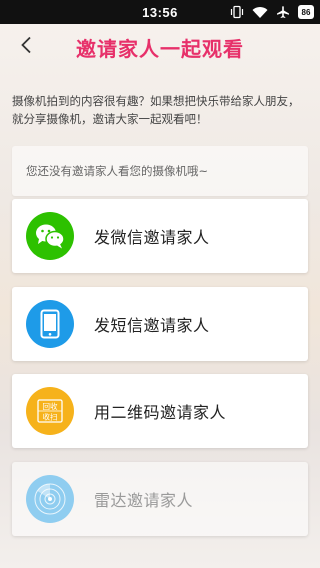  What do you see at coordinates (50, 324) in the screenshot?
I see `phone-sms-icon` at bounding box center [50, 324].